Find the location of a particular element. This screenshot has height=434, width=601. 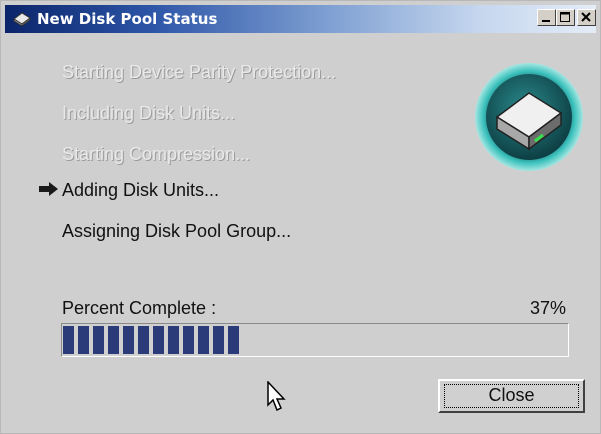

close-button-label: Close is located at coordinates (511, 395).